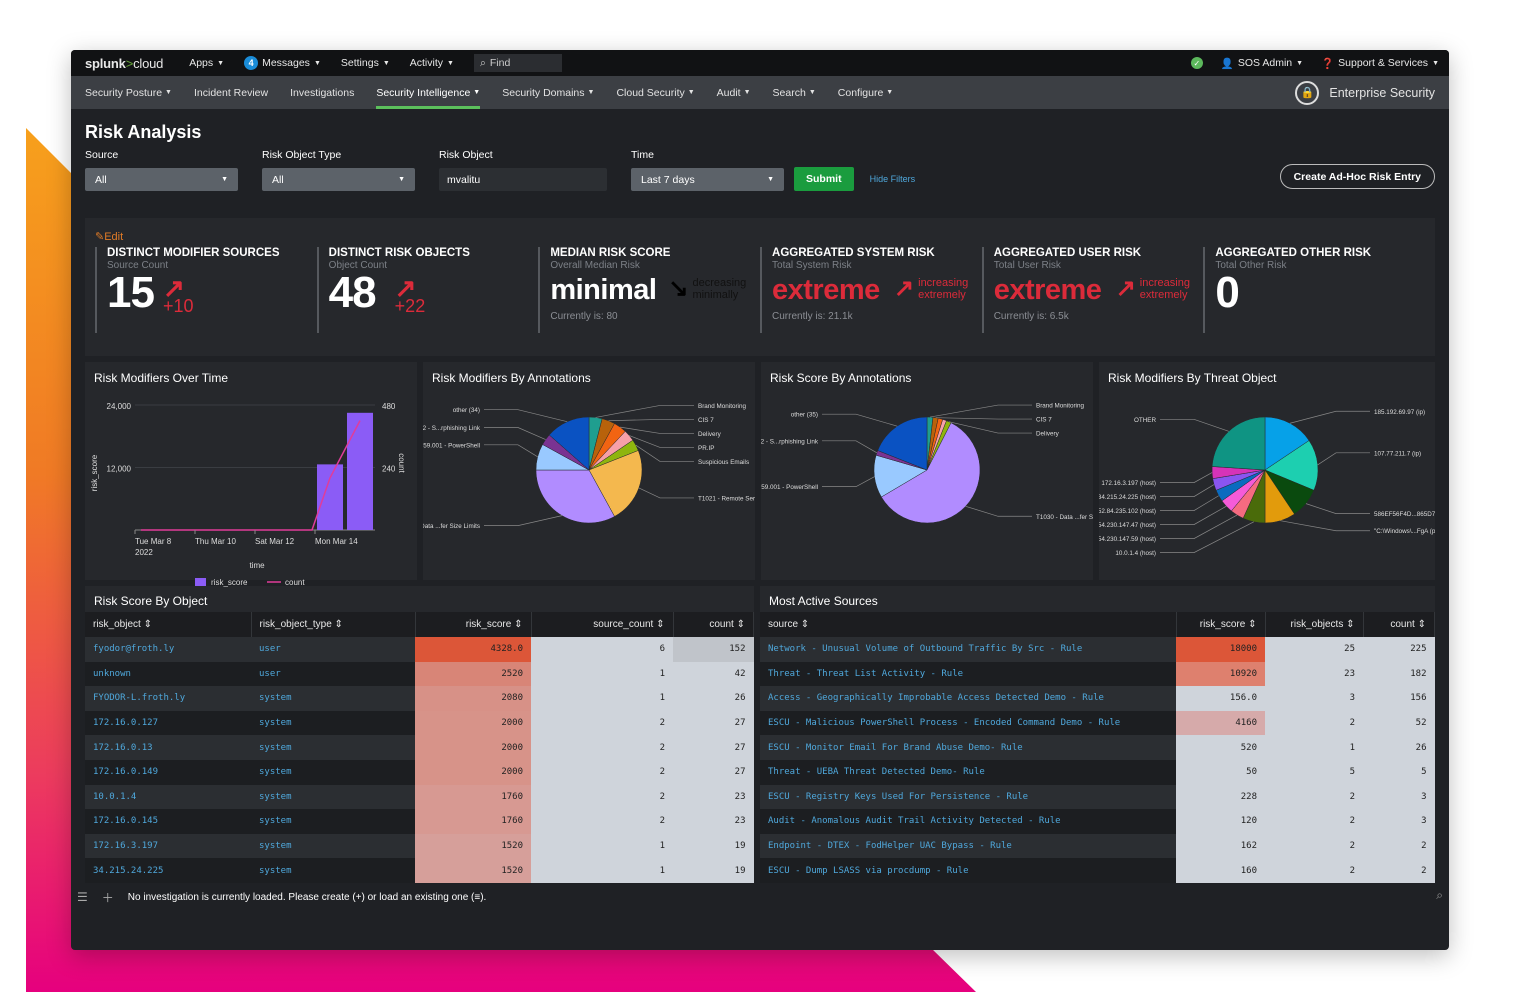  I want to click on risk-object-cell: fyodor@froth.ly, so click(168, 649).